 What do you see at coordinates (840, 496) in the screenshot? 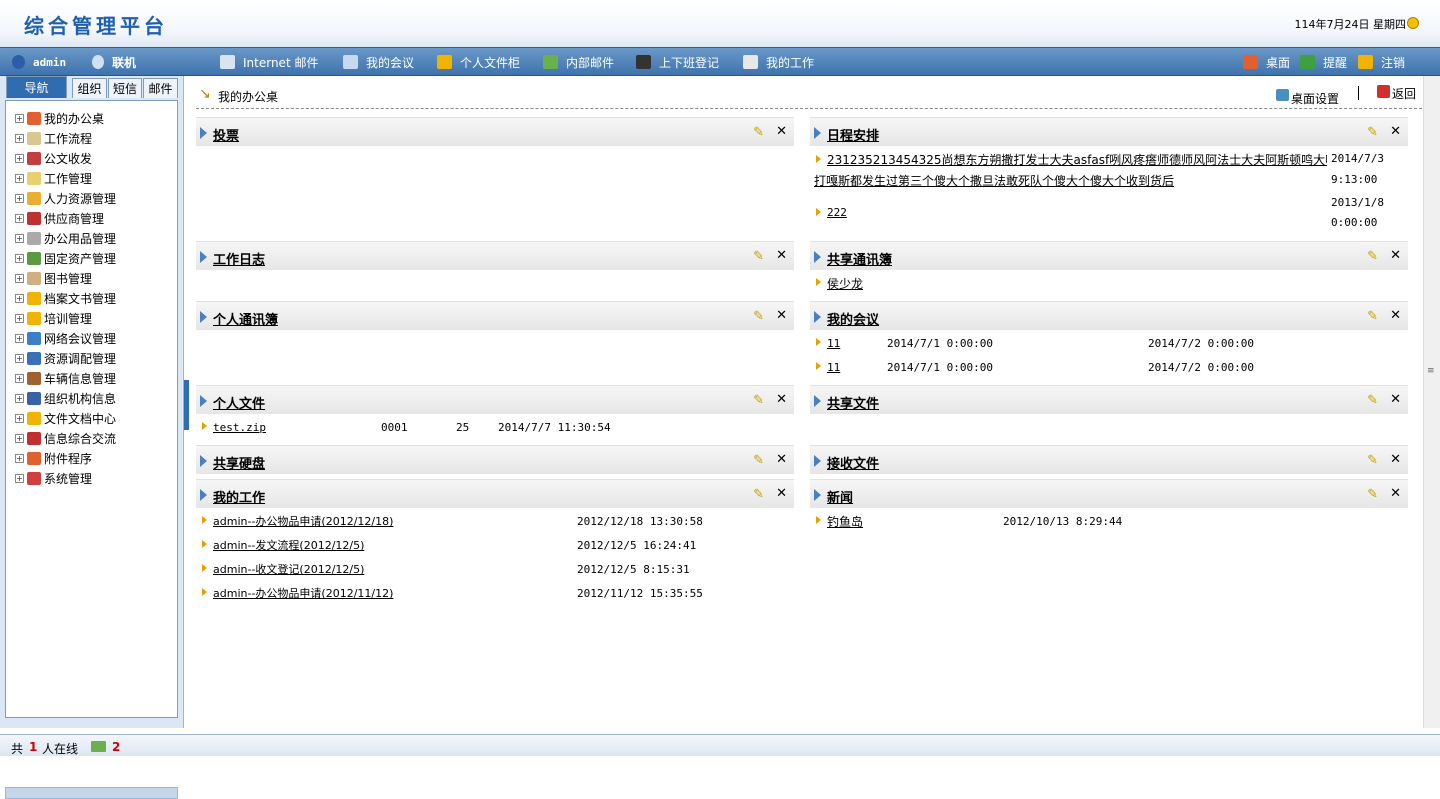
I see `panel-title: 新闻` at bounding box center [840, 496].